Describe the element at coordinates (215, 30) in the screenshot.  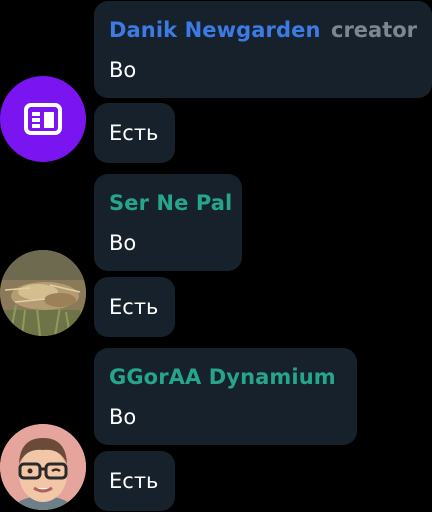
I see `author-name: Danik Newgarden` at that location.